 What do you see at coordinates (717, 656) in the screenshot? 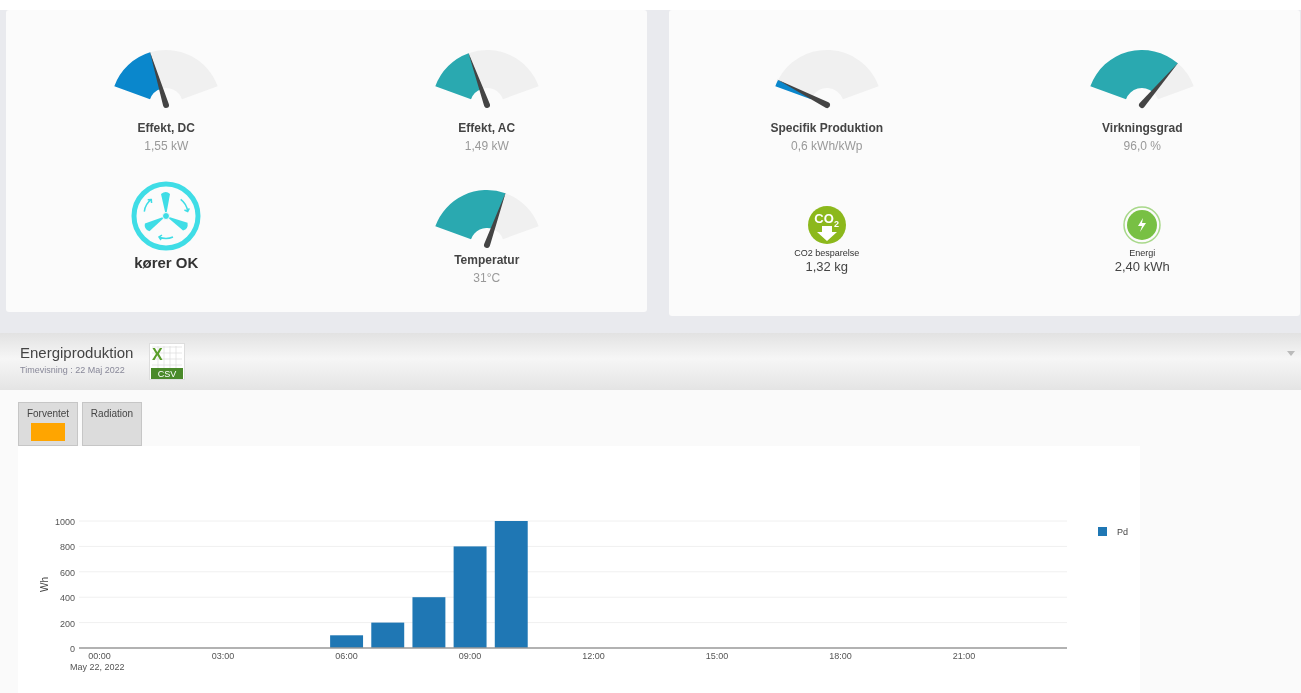
I see `x-tick-label: 15:00` at bounding box center [717, 656].